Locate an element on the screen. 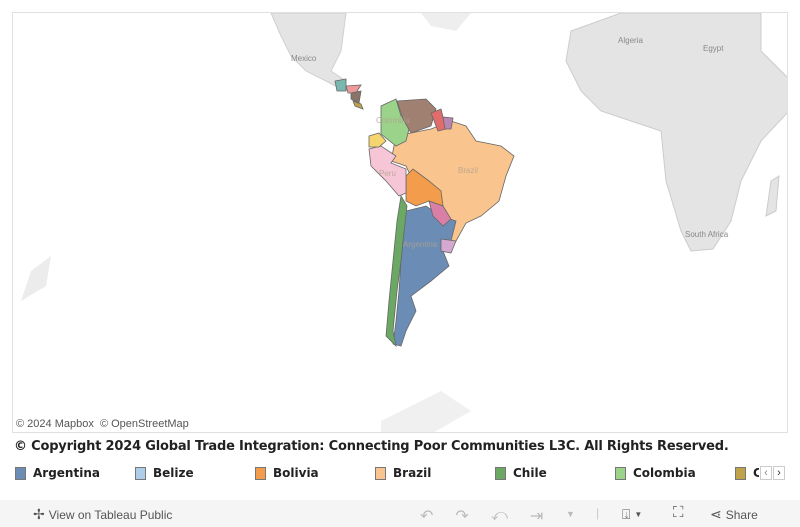 This screenshot has width=800, height=527. label-south-africa: South Africa is located at coordinates (707, 234).